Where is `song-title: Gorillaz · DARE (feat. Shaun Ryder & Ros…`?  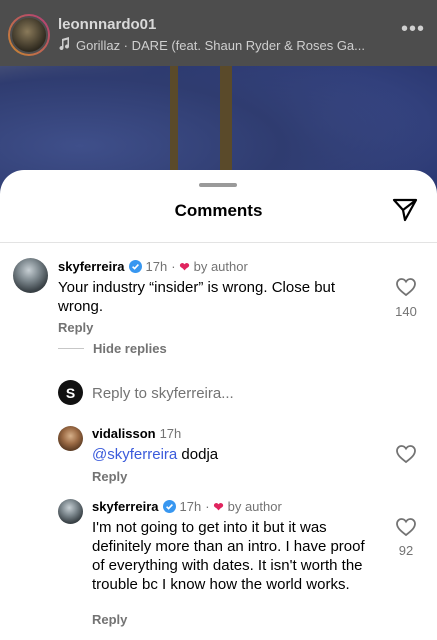
song-title: Gorillaz · DARE (feat. Shaun Ryder & Ros… is located at coordinates (220, 45).